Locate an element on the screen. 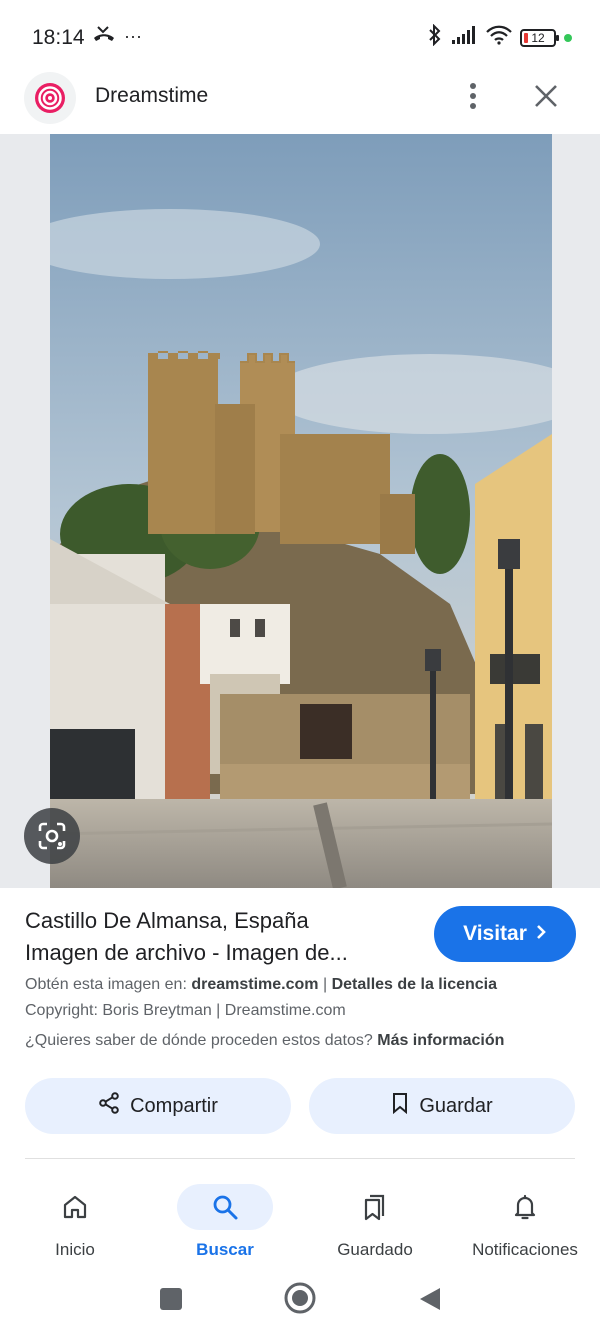  nav-item-guardado: Guardado is located at coordinates (375, 1224).